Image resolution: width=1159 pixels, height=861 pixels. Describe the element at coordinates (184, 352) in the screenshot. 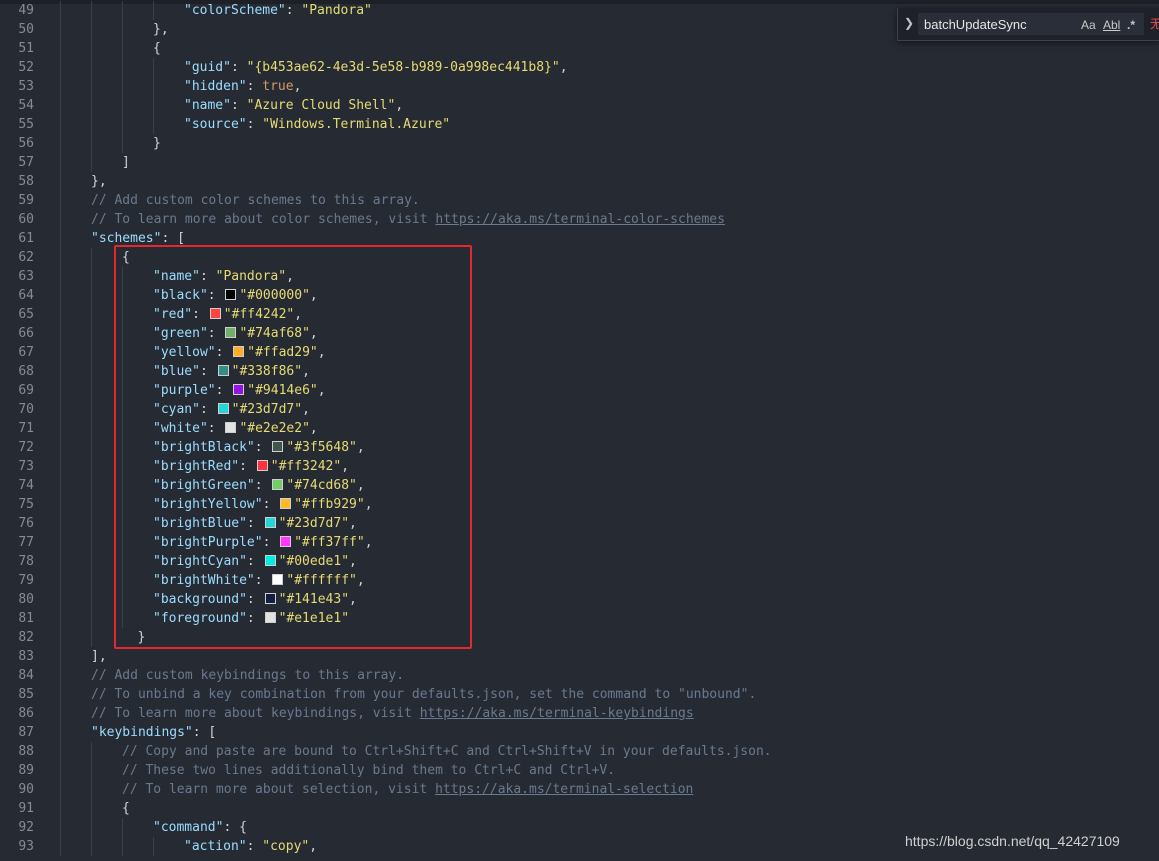

I see `code-token: "yellow"` at that location.